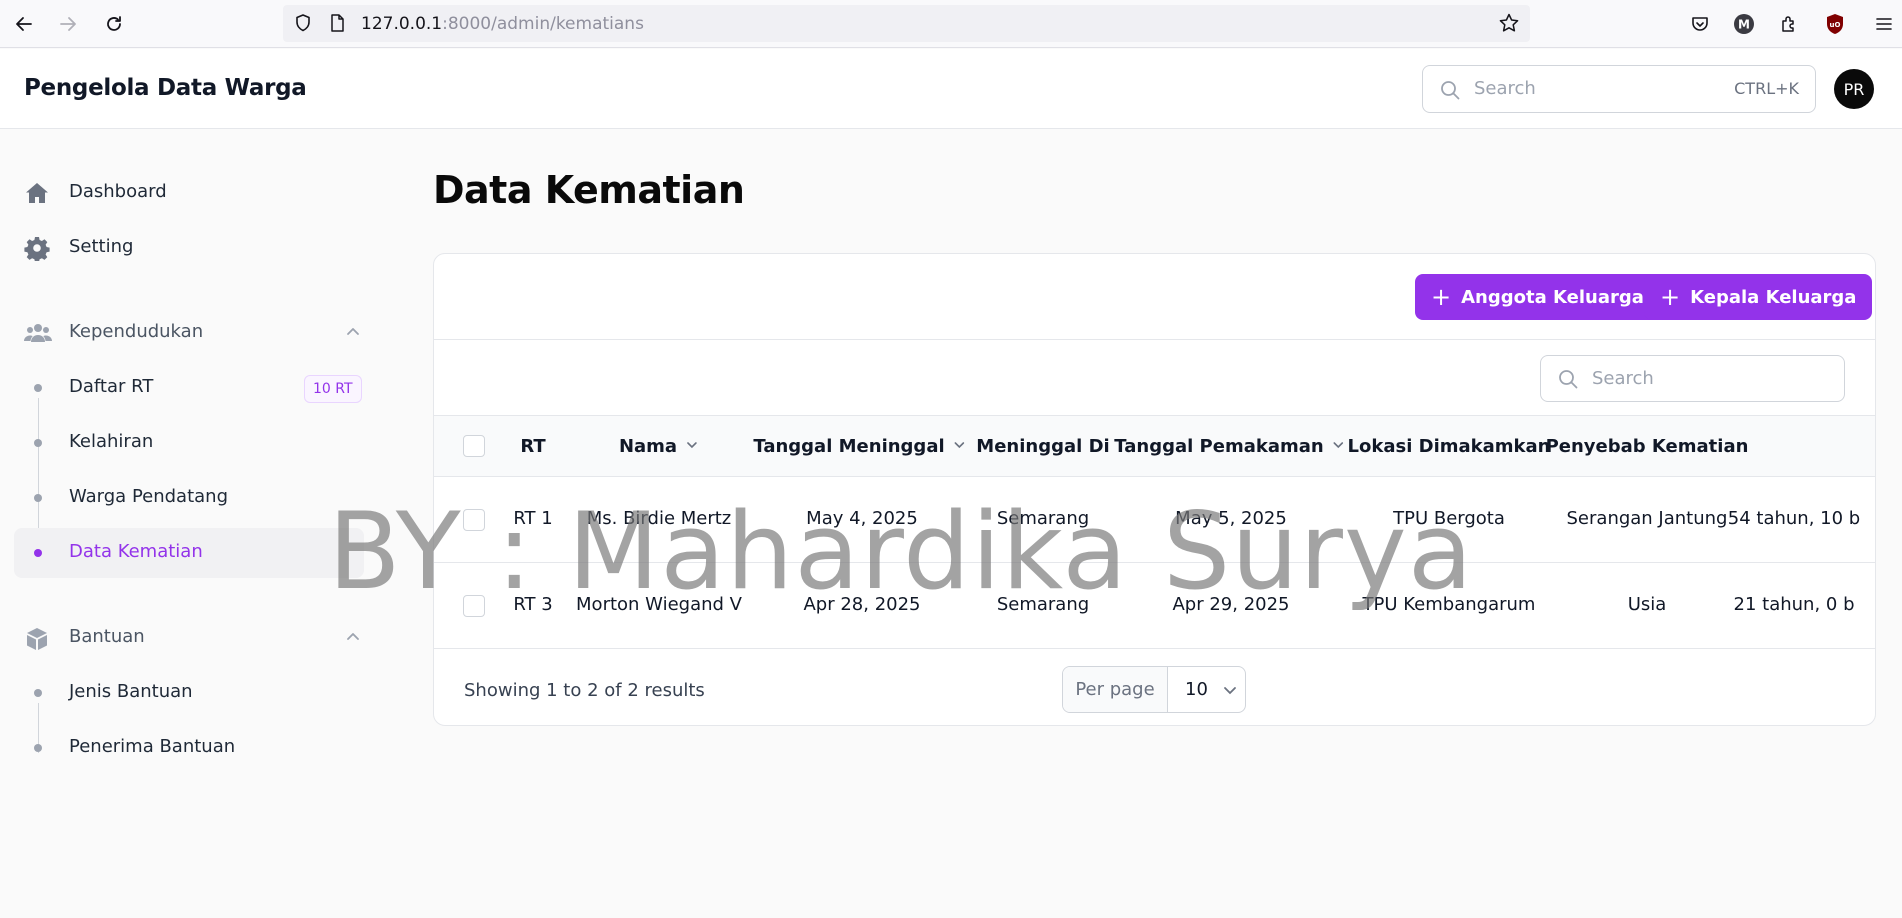 This screenshot has height=918, width=1902. I want to click on user-avatar: PR, so click(1854, 89).